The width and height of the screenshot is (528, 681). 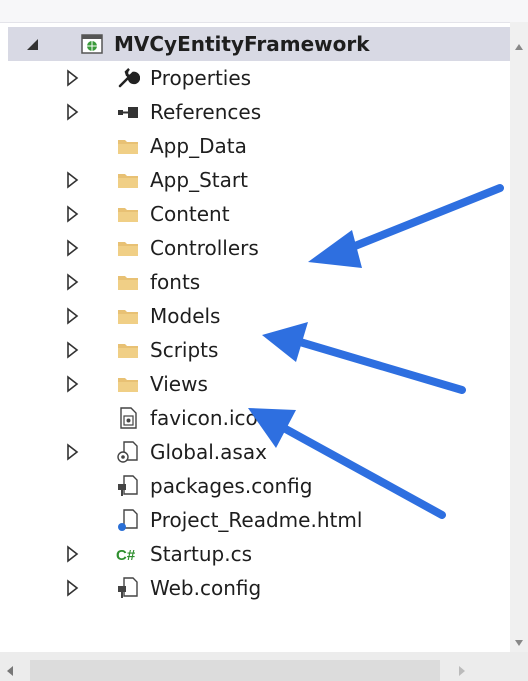 I want to click on csharp-file-icon: C#, so click(x=128, y=554).